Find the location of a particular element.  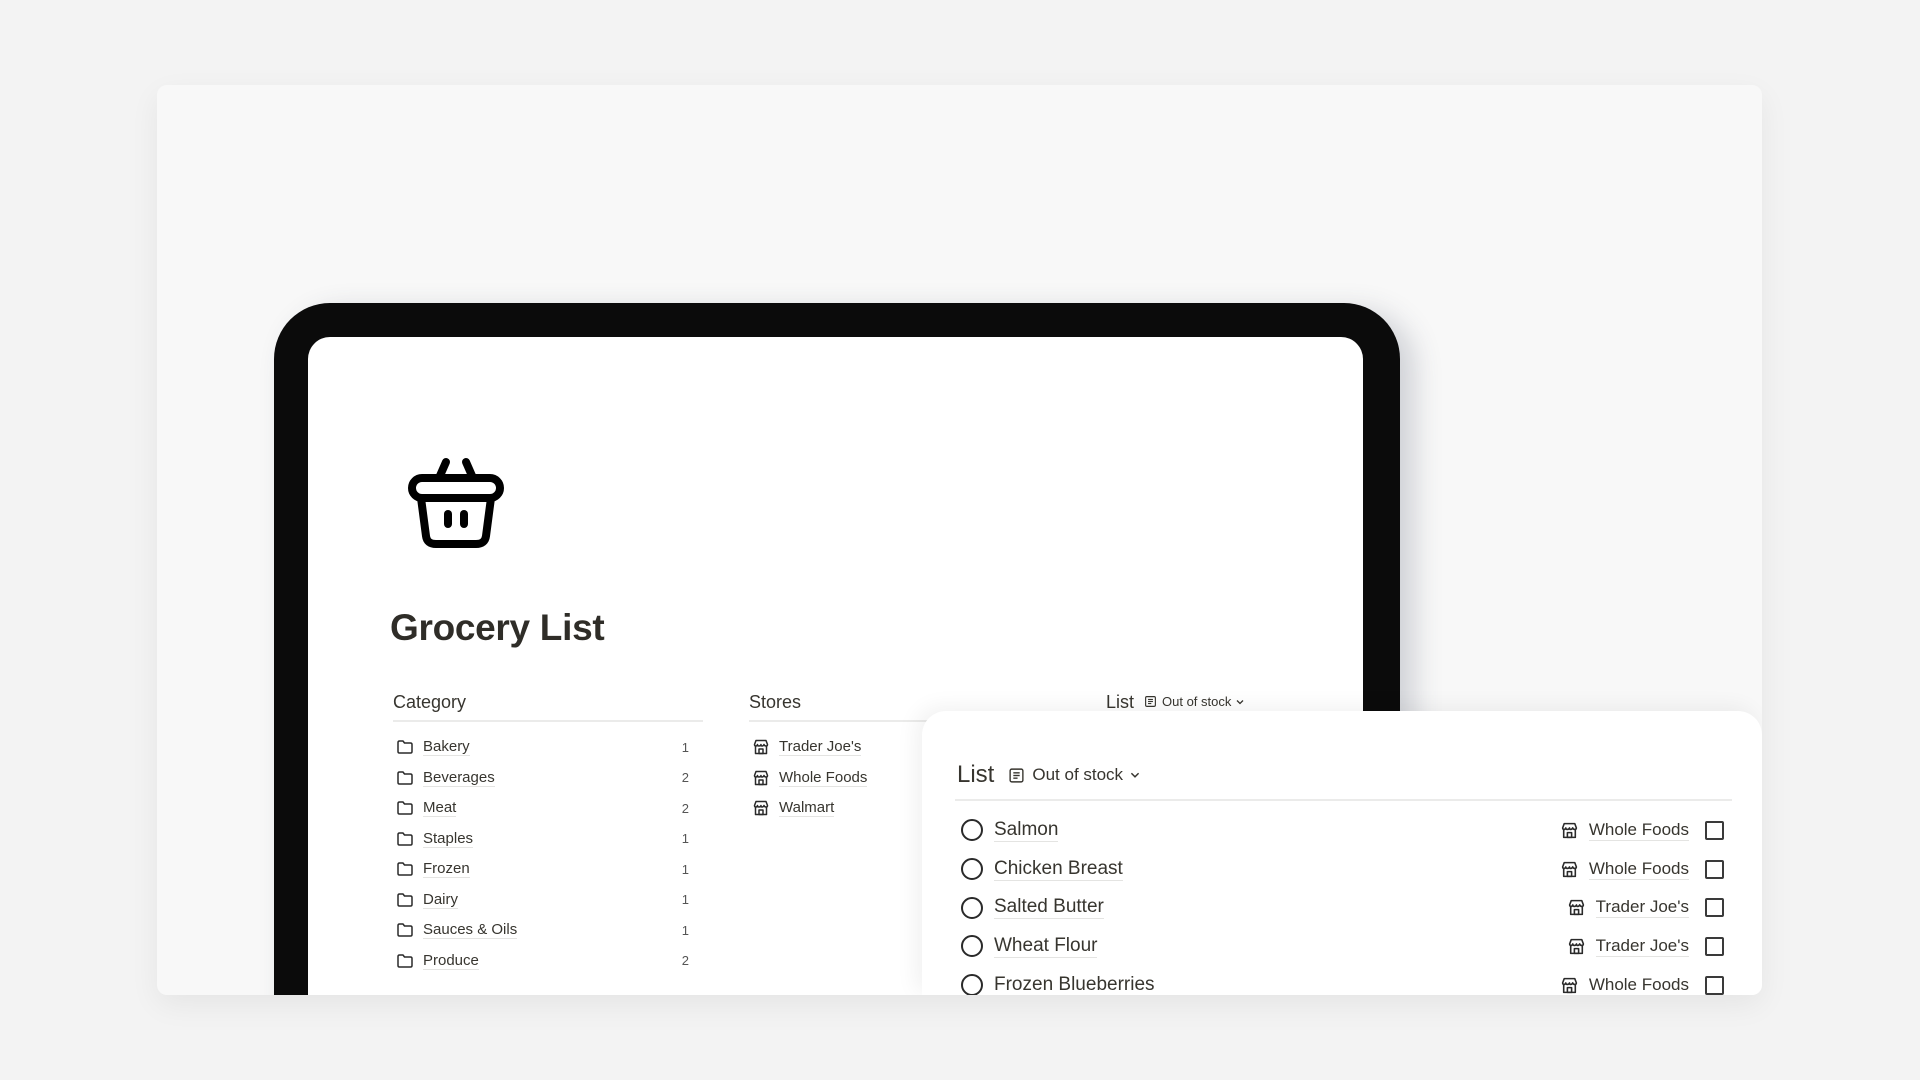

category-item-label: Bakery is located at coordinates (446, 747).